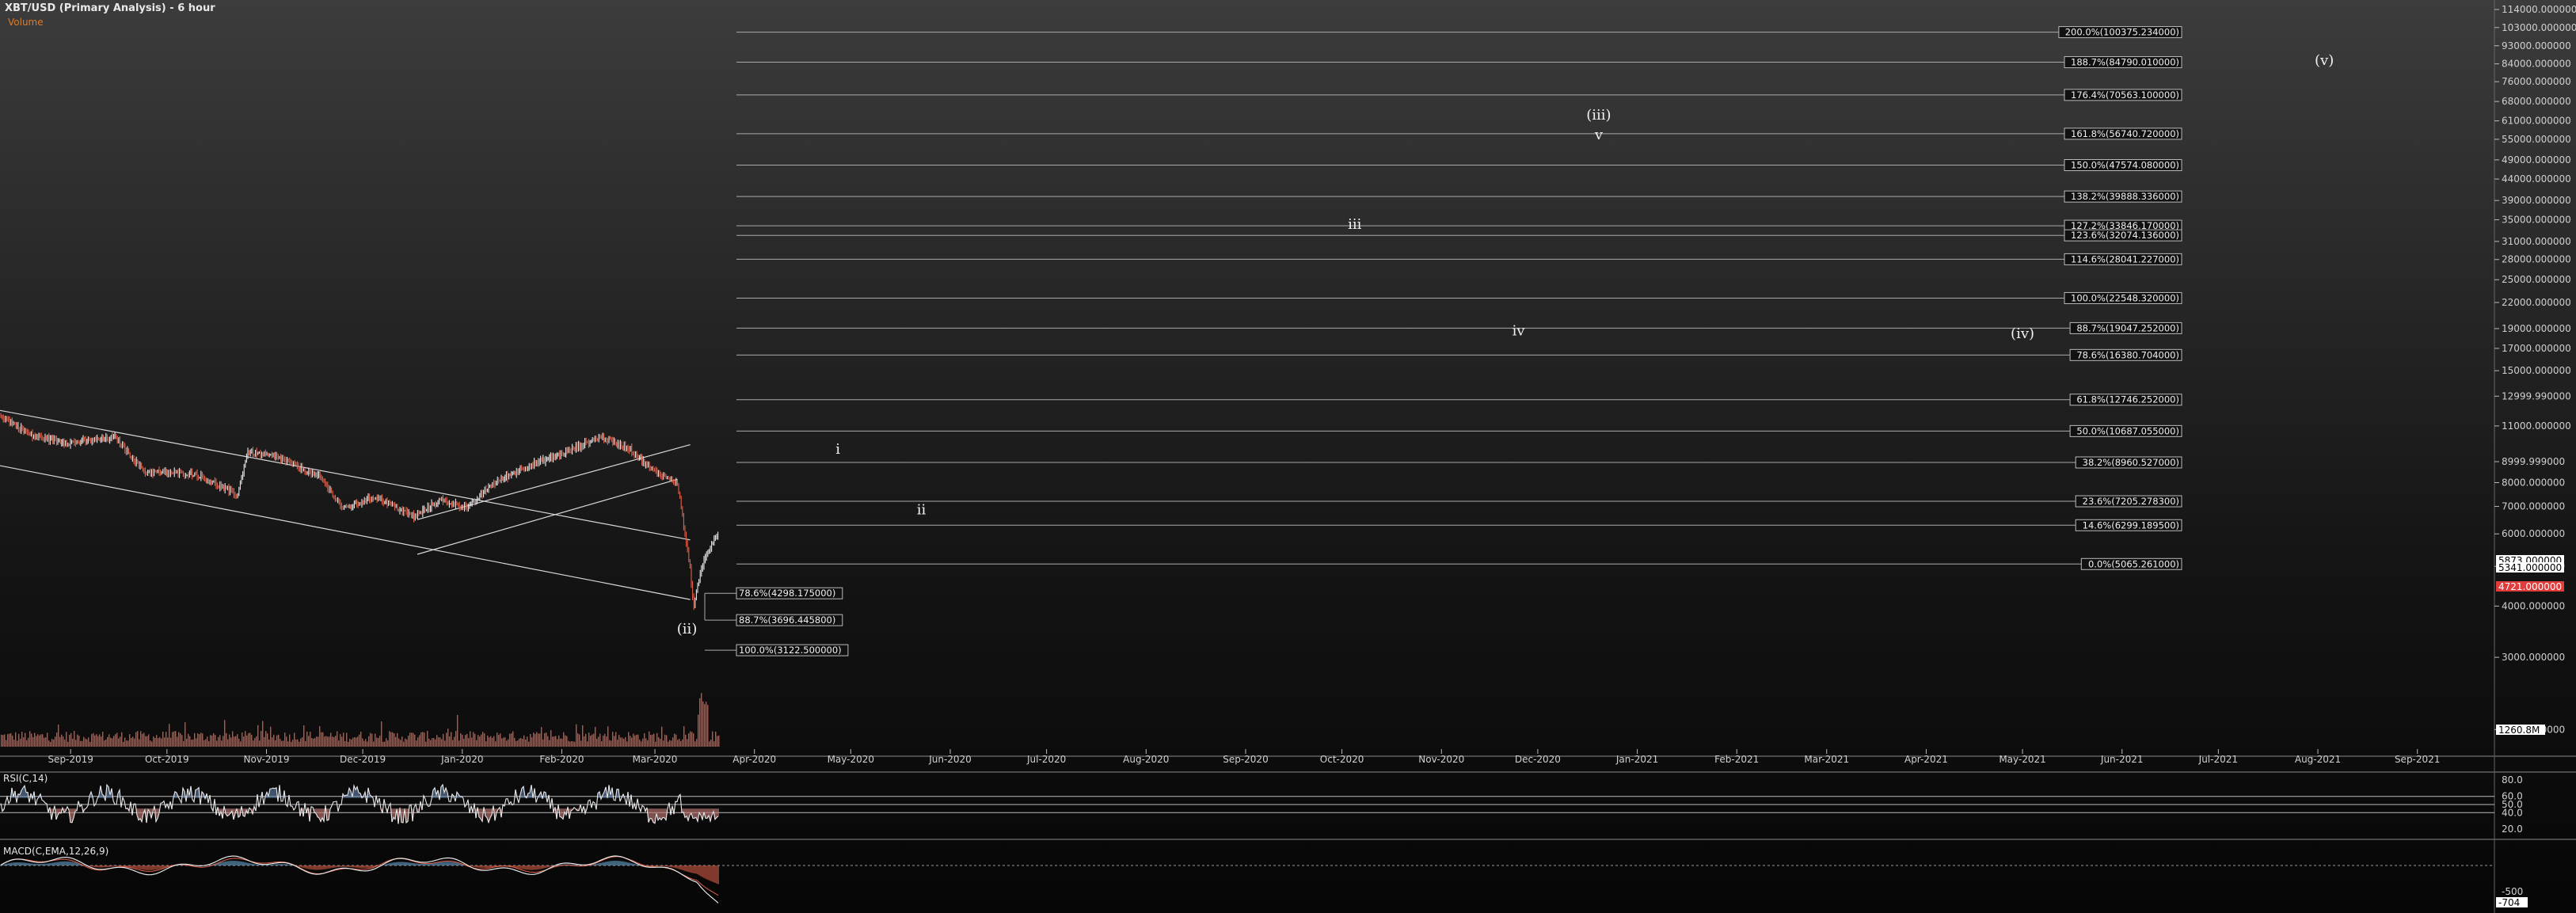 Image resolution: width=2576 pixels, height=913 pixels. I want to click on time-tick-label: Sep-2021, so click(2418, 759).